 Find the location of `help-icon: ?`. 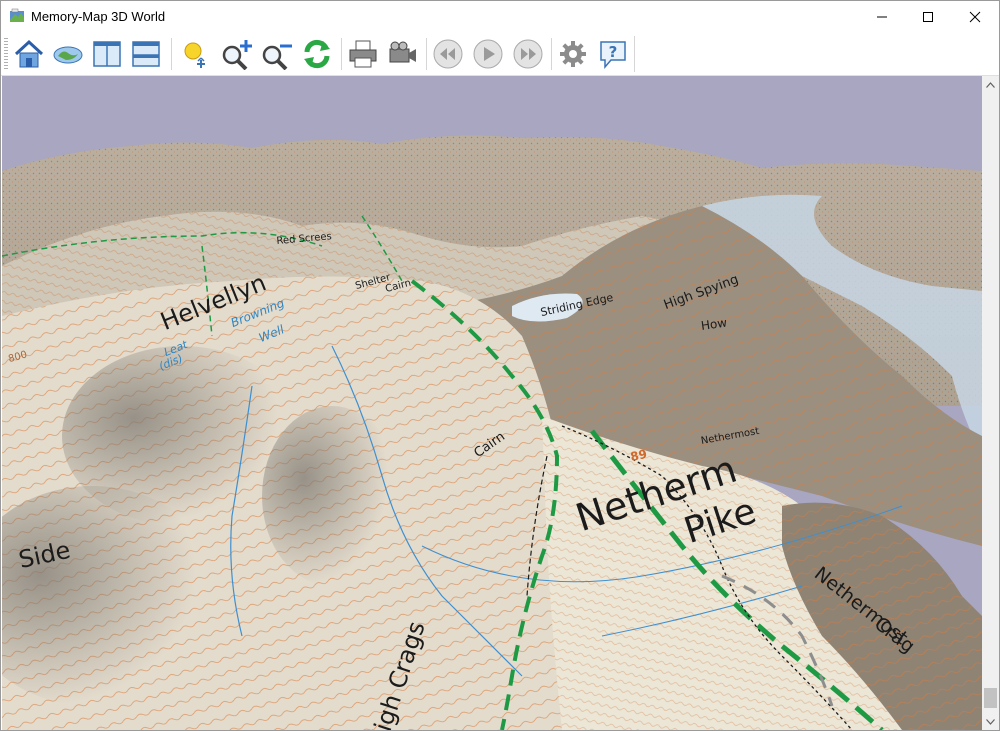

help-icon: ? is located at coordinates (613, 54).